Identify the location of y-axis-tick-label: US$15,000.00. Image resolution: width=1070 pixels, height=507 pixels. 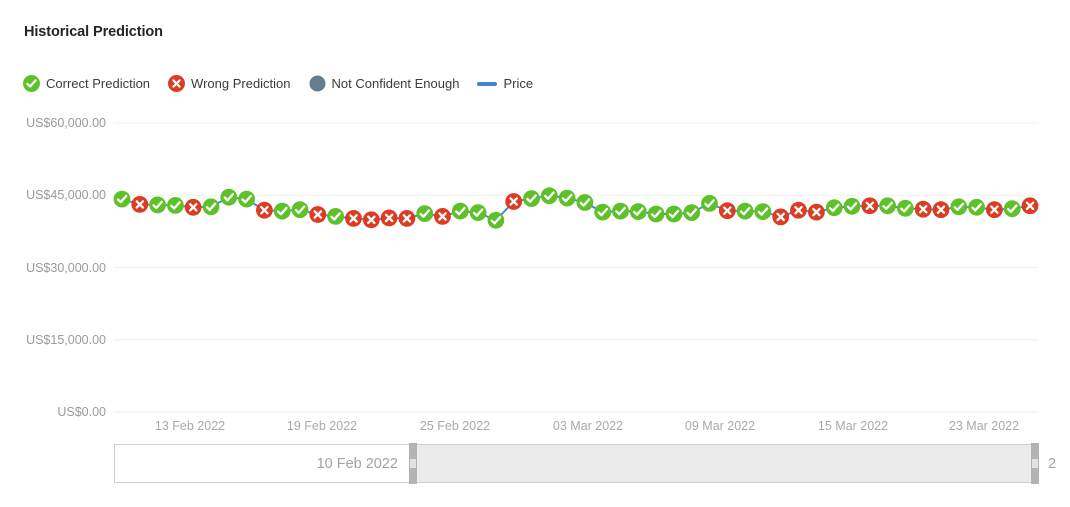
(66, 339).